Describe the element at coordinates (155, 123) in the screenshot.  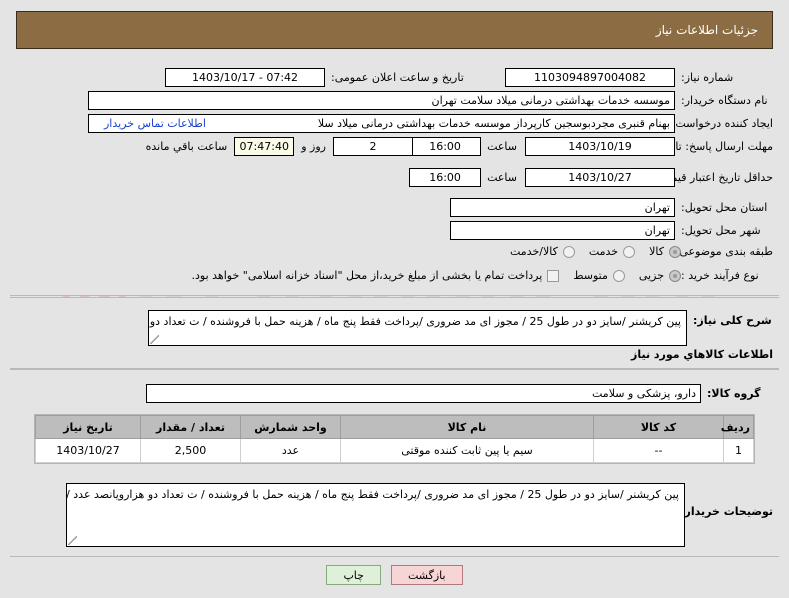
I see `buyer-contact-link: اطلاعات تماس خریدار` at that location.